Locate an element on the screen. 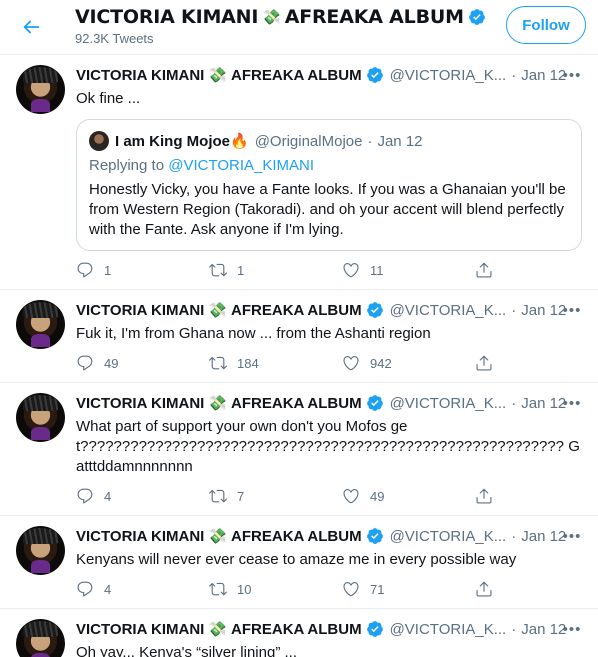 This screenshot has height=657, width=598. quoted-author-name: I am King Mojoe🔥 is located at coordinates (182, 141).